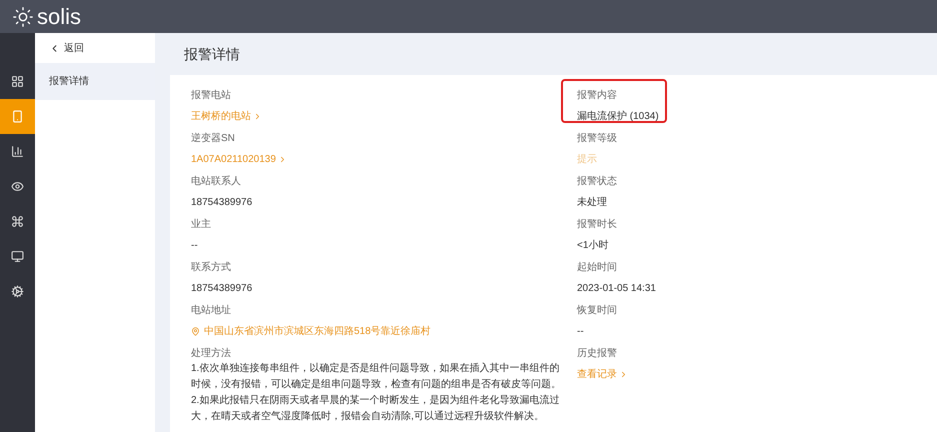  I want to click on field-label: 电站地址, so click(211, 311).